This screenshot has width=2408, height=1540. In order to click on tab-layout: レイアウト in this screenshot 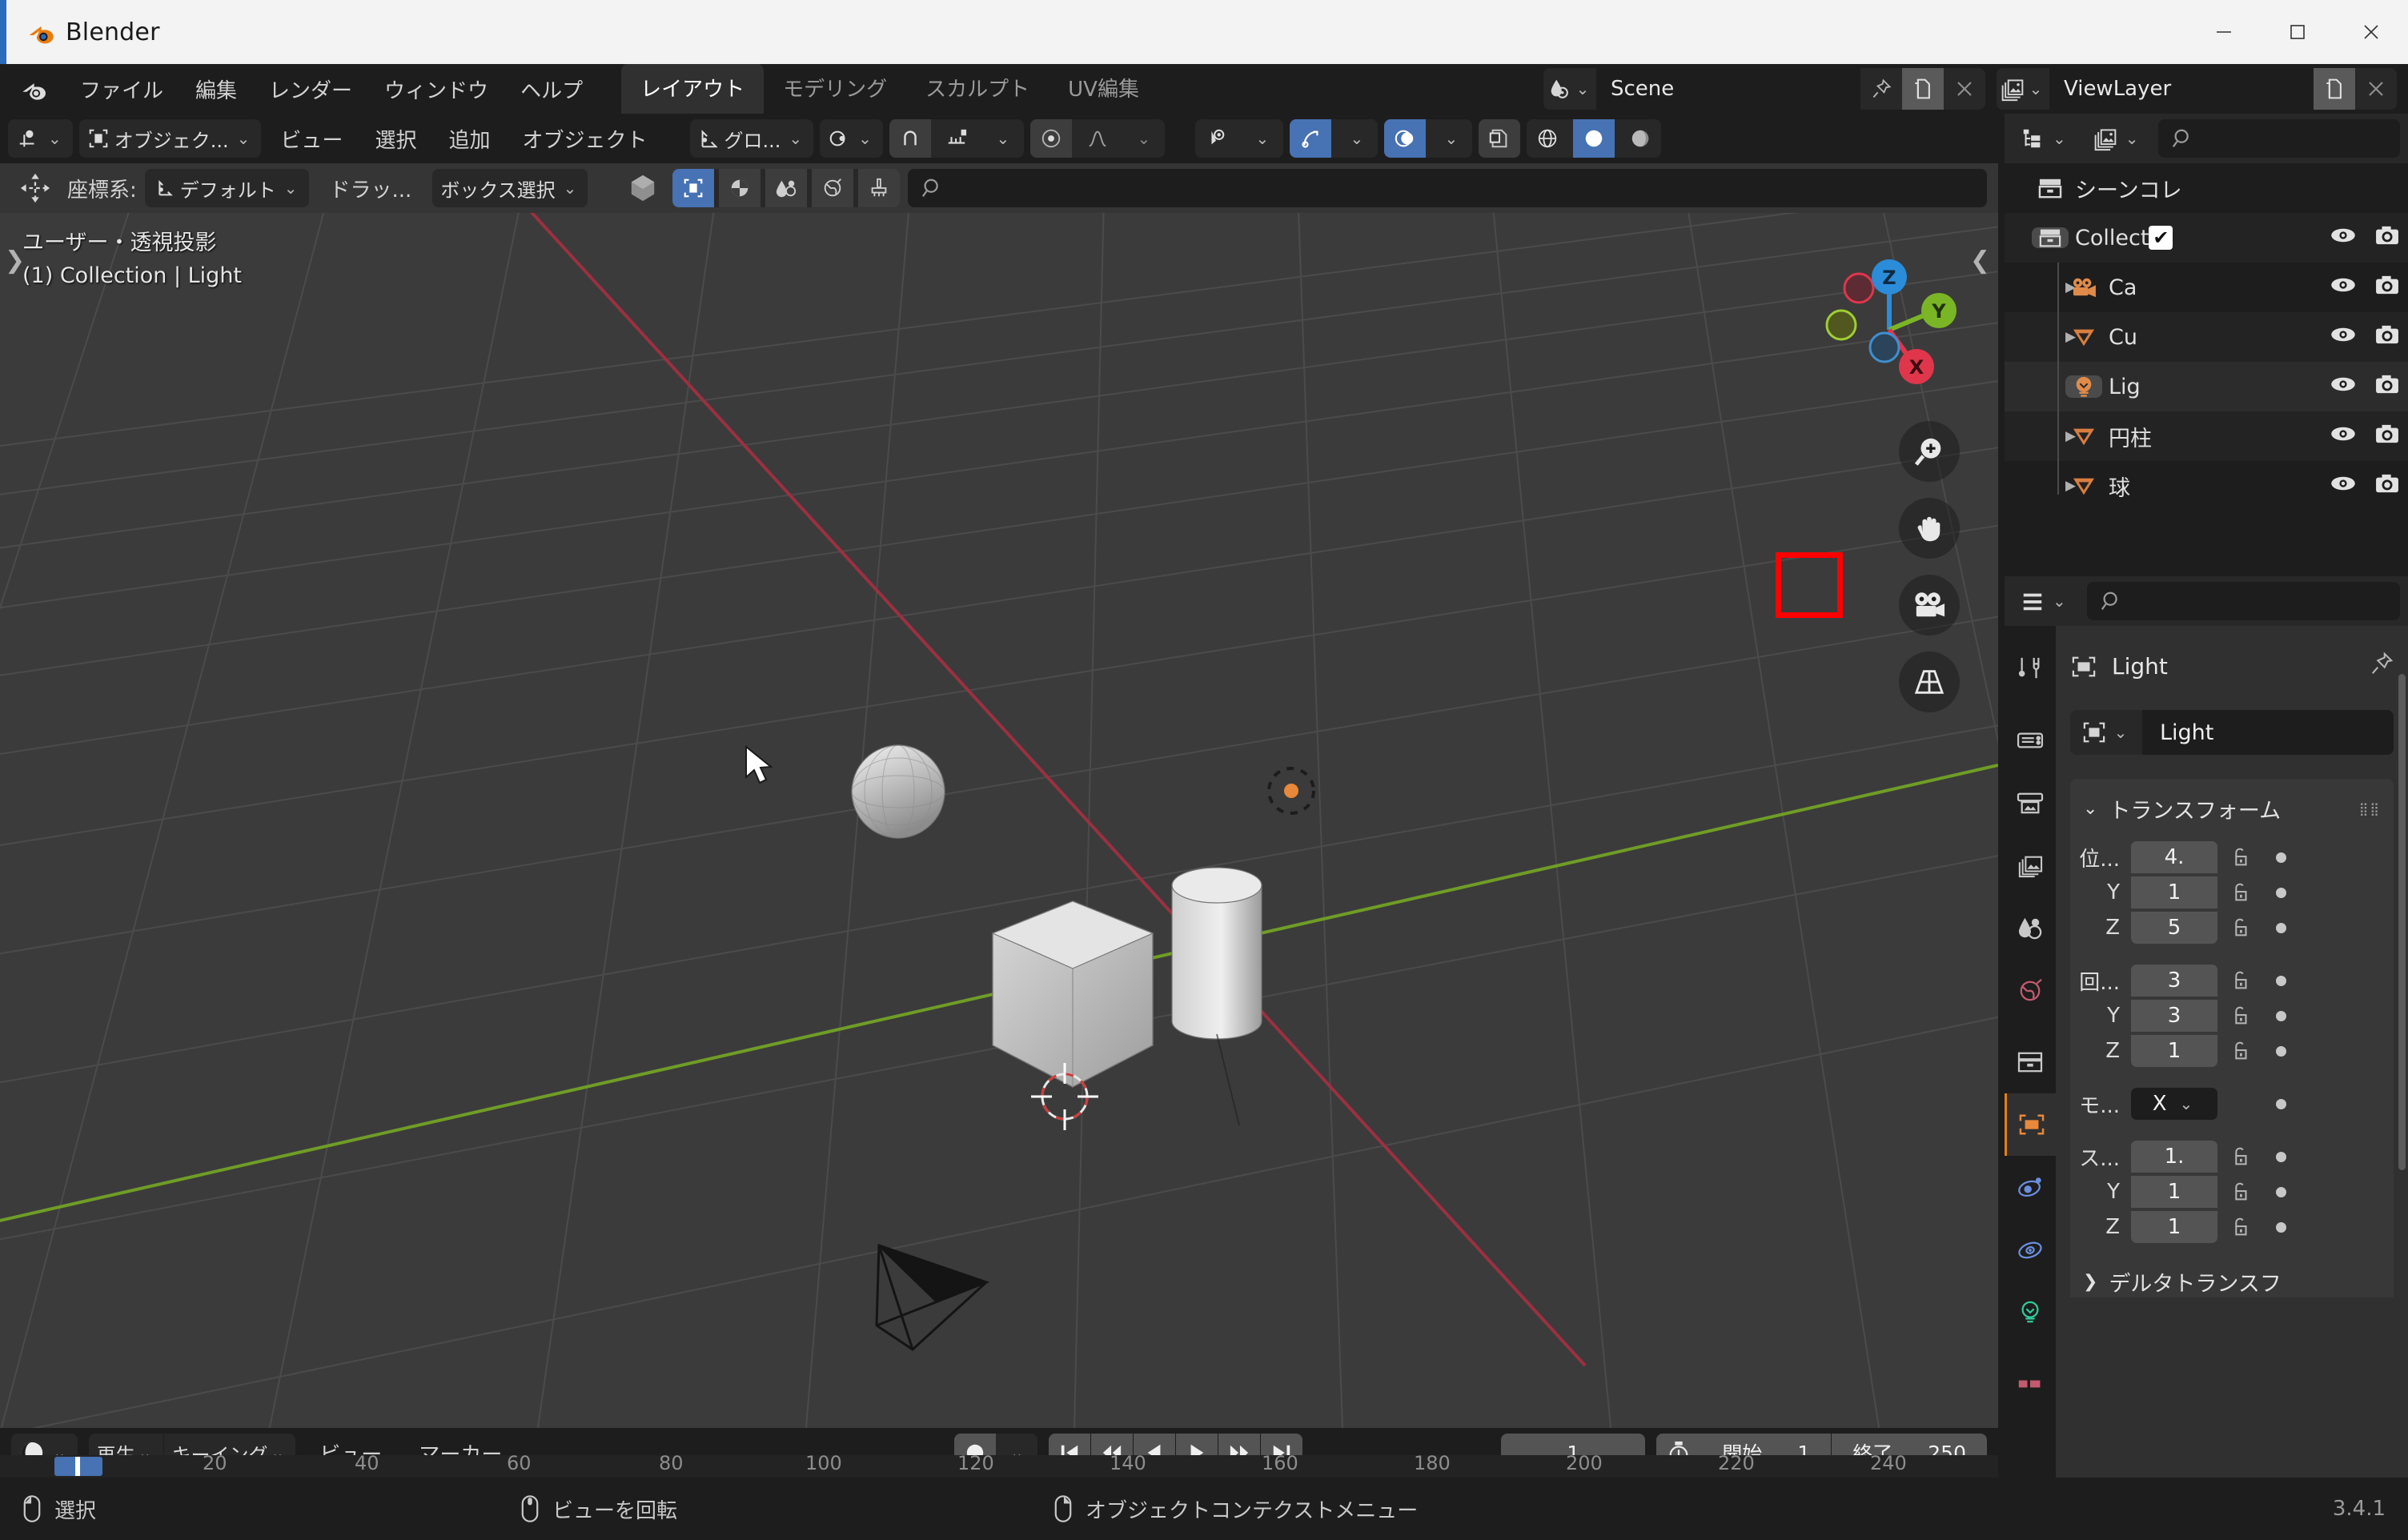, I will do `click(693, 88)`.